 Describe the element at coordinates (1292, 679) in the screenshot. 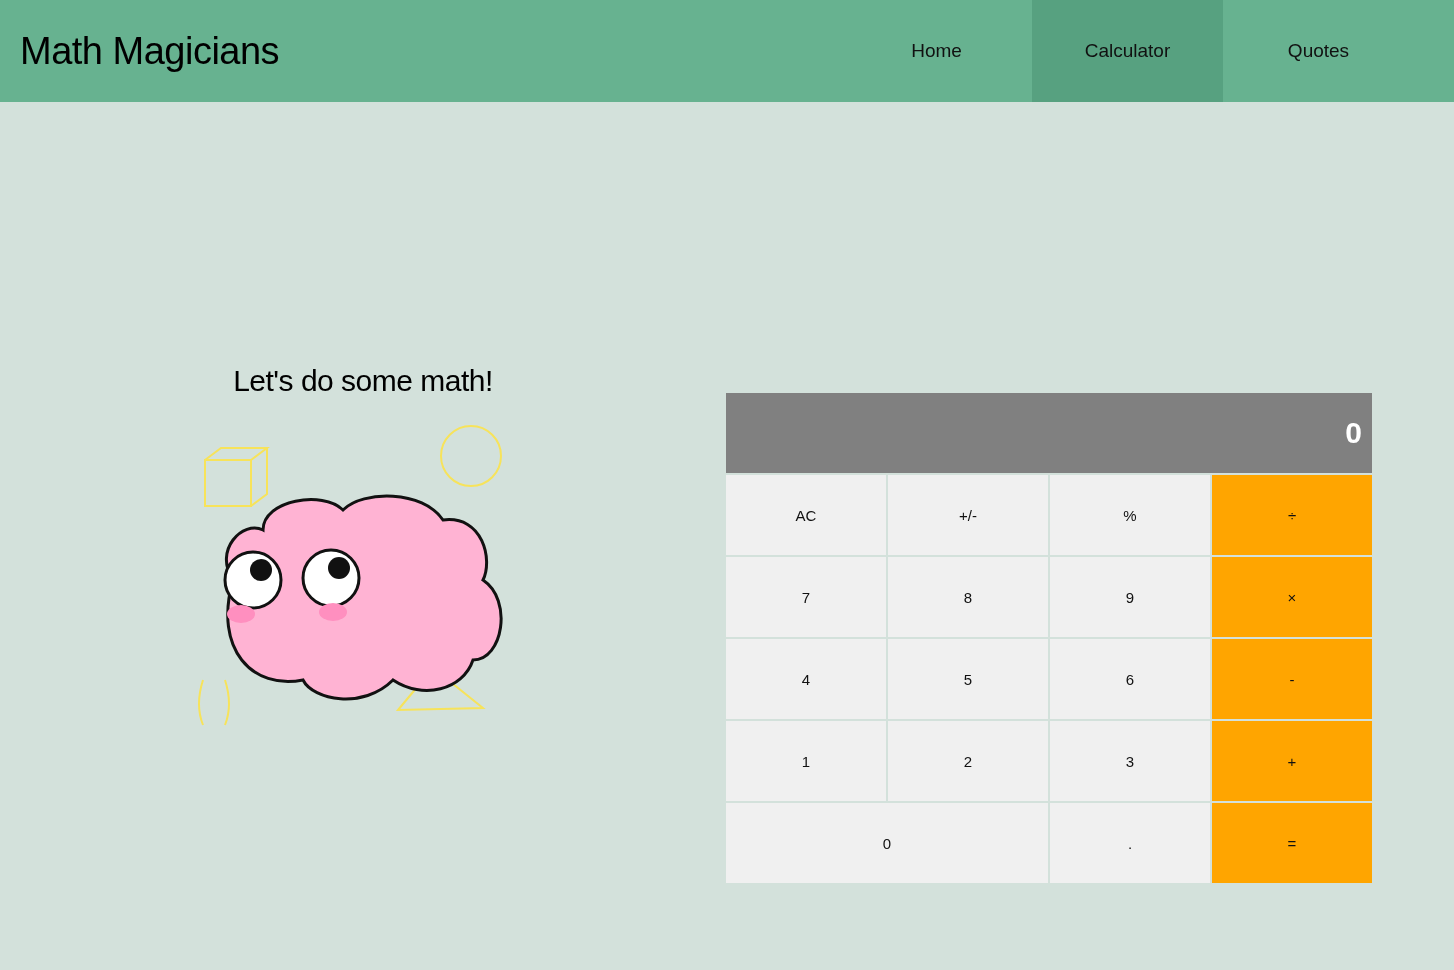

I see `operator-key: -` at that location.